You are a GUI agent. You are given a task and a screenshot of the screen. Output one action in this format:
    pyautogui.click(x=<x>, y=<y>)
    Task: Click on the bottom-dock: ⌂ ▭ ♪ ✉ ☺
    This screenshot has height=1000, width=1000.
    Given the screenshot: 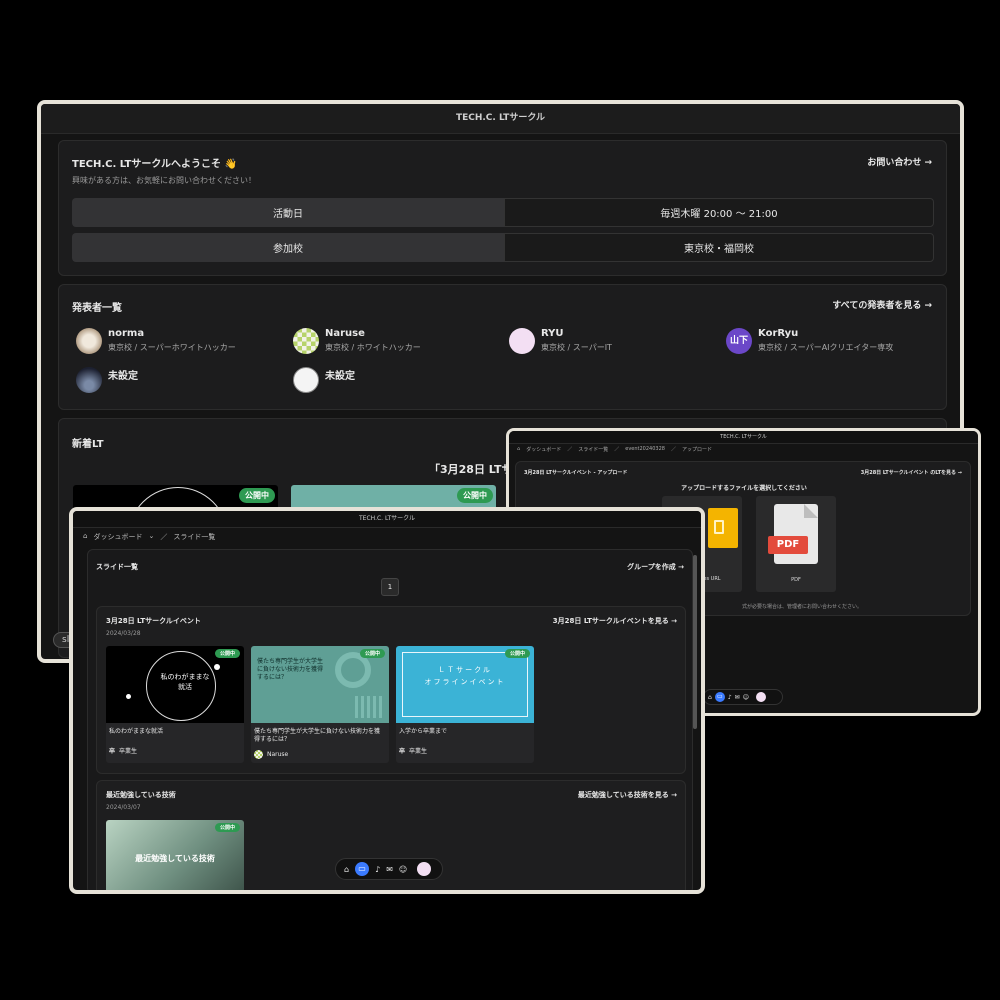 What is the action you would take?
    pyautogui.click(x=743, y=697)
    